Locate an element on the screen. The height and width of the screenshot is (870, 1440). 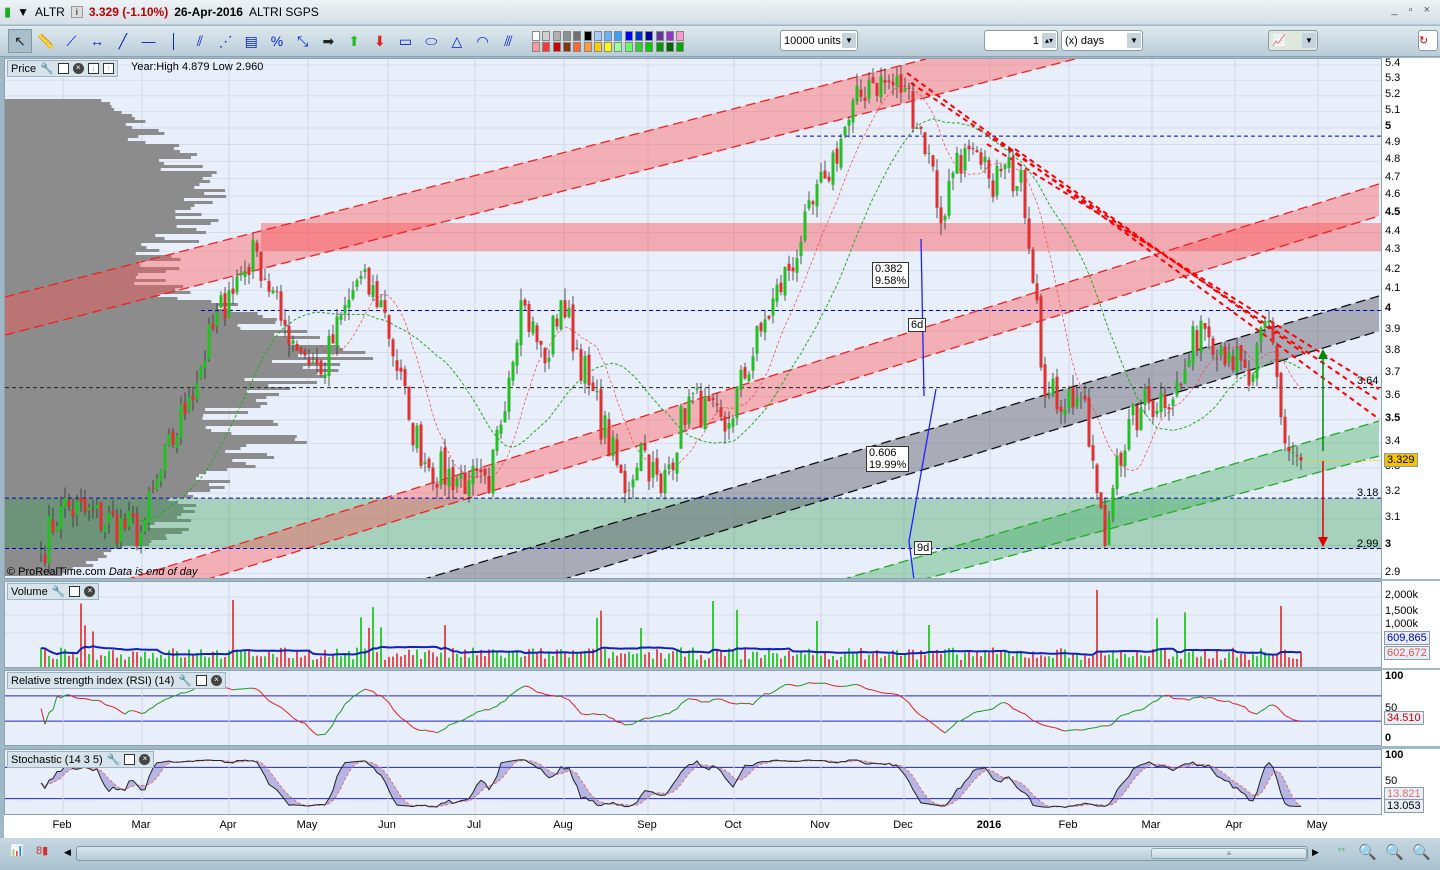
ruler-tool: 📏 is located at coordinates (46, 41).